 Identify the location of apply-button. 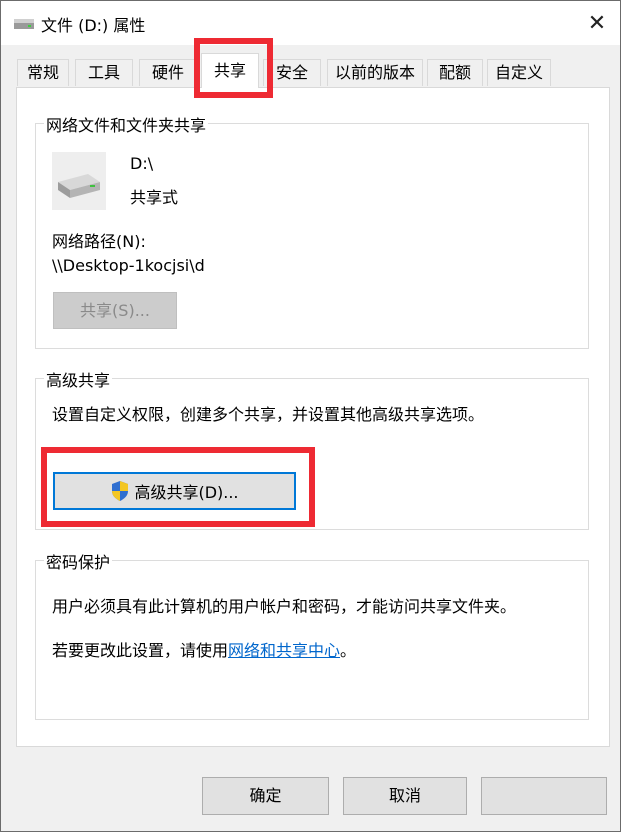
(544, 796).